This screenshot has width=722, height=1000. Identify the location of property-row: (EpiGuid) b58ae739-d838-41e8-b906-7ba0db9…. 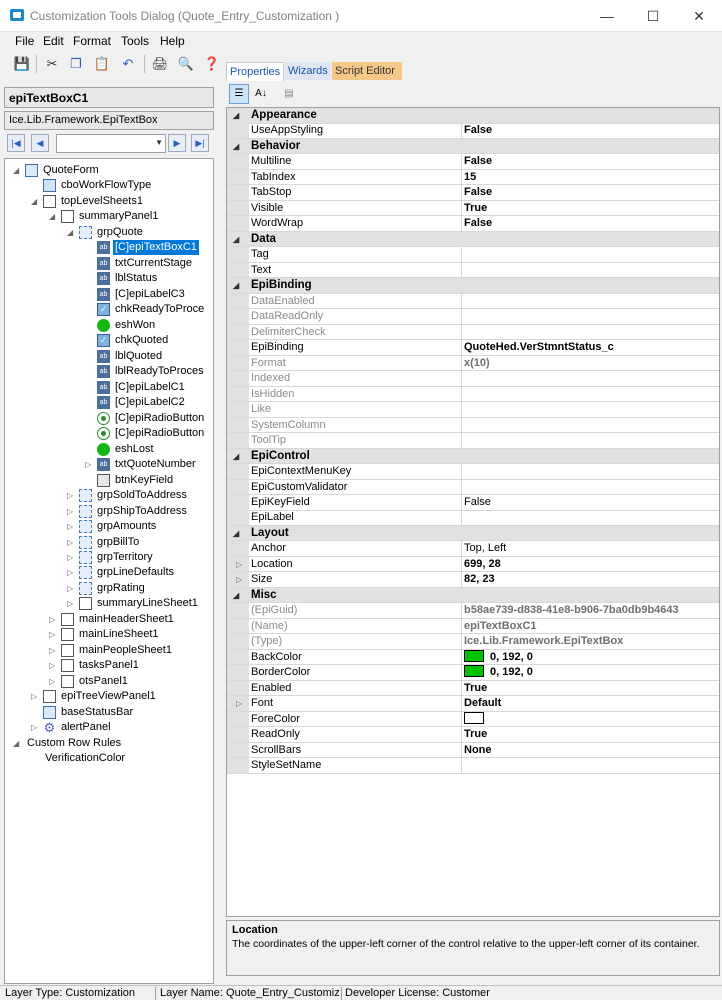
(473, 611).